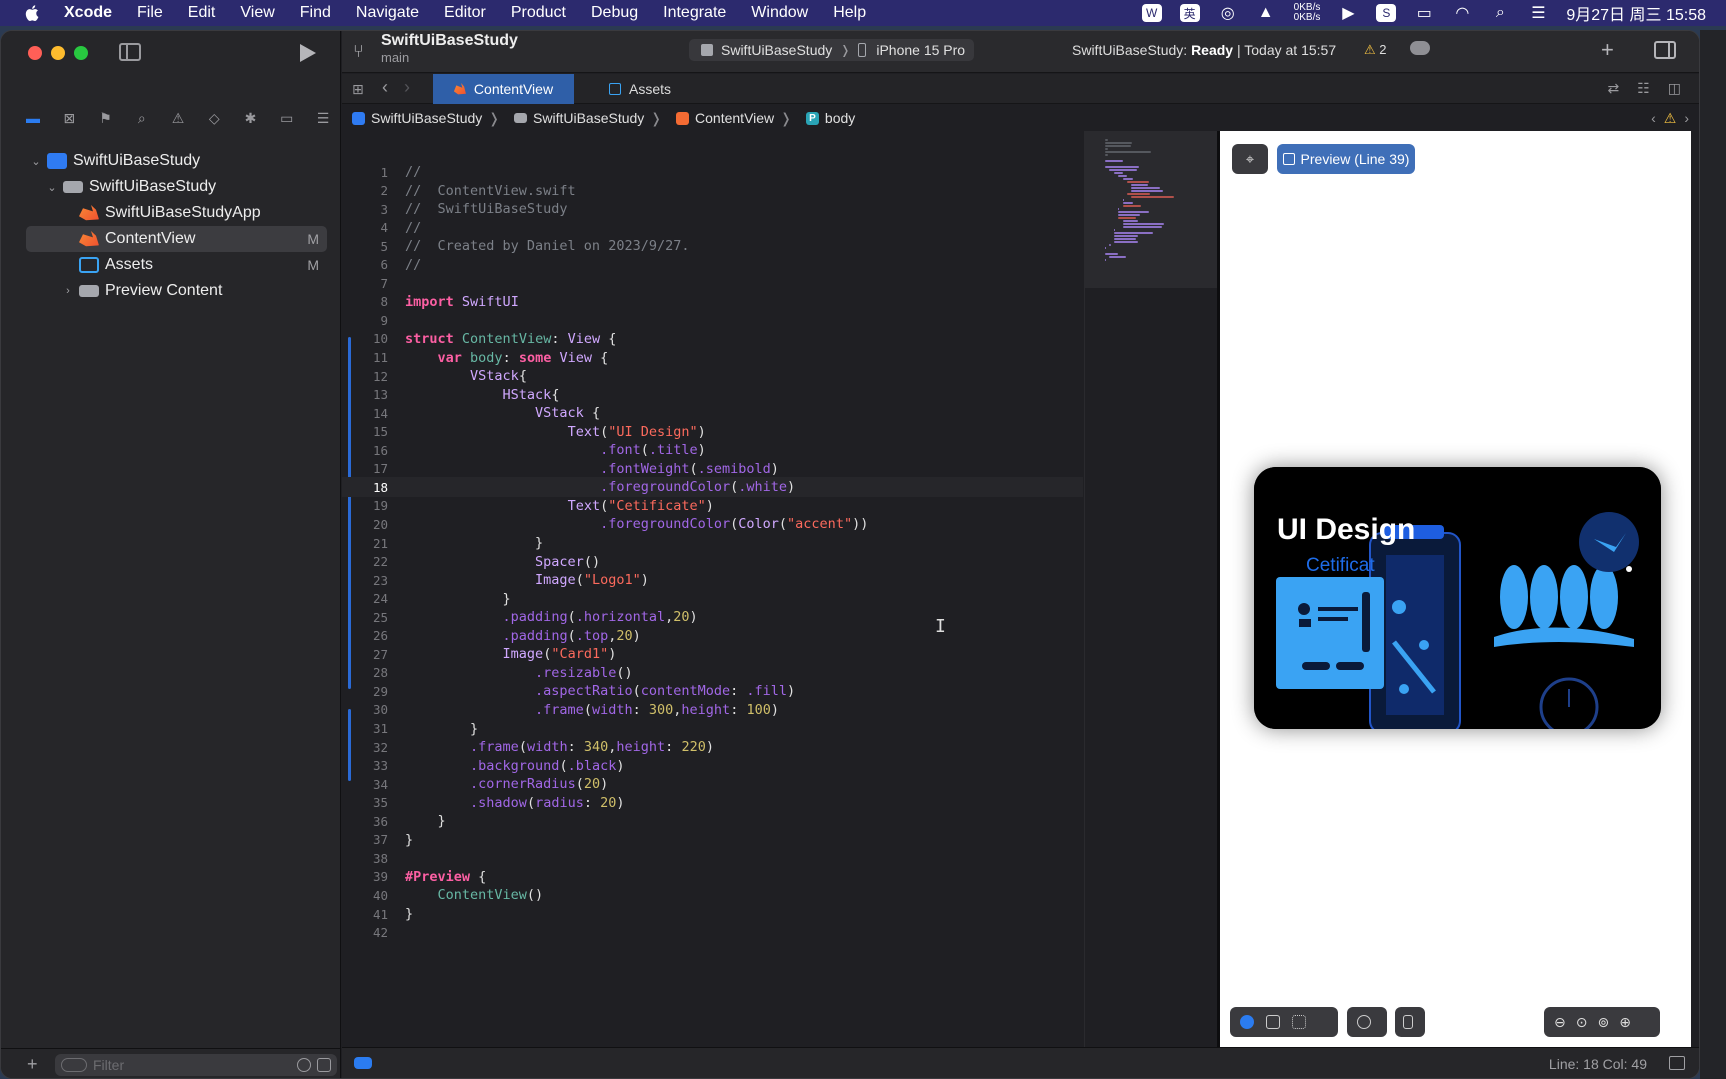  What do you see at coordinates (1500, 13) in the screenshot?
I see `spotlight-search-icon: ⌕` at bounding box center [1500, 13].